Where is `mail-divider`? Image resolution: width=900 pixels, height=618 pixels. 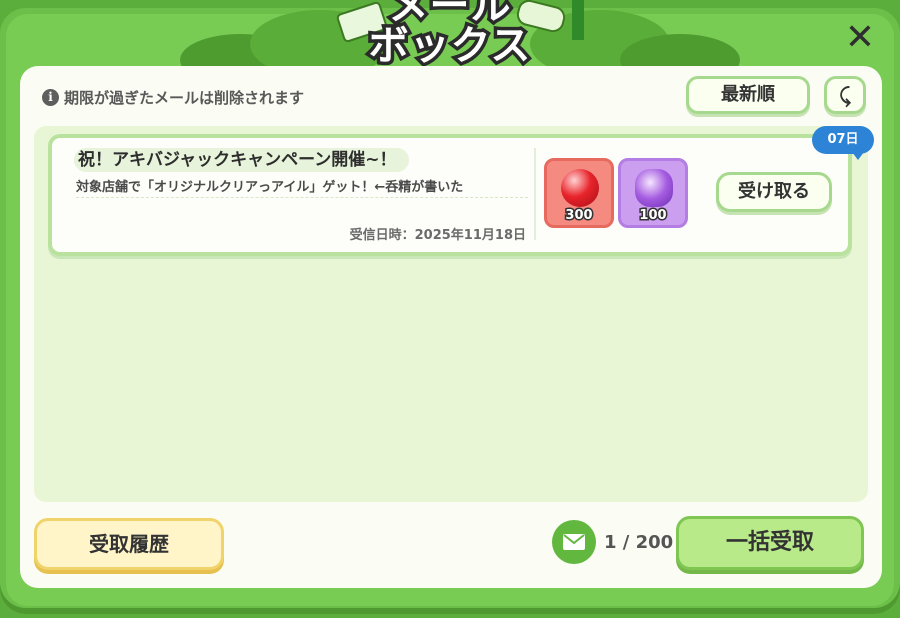 mail-divider is located at coordinates (535, 194).